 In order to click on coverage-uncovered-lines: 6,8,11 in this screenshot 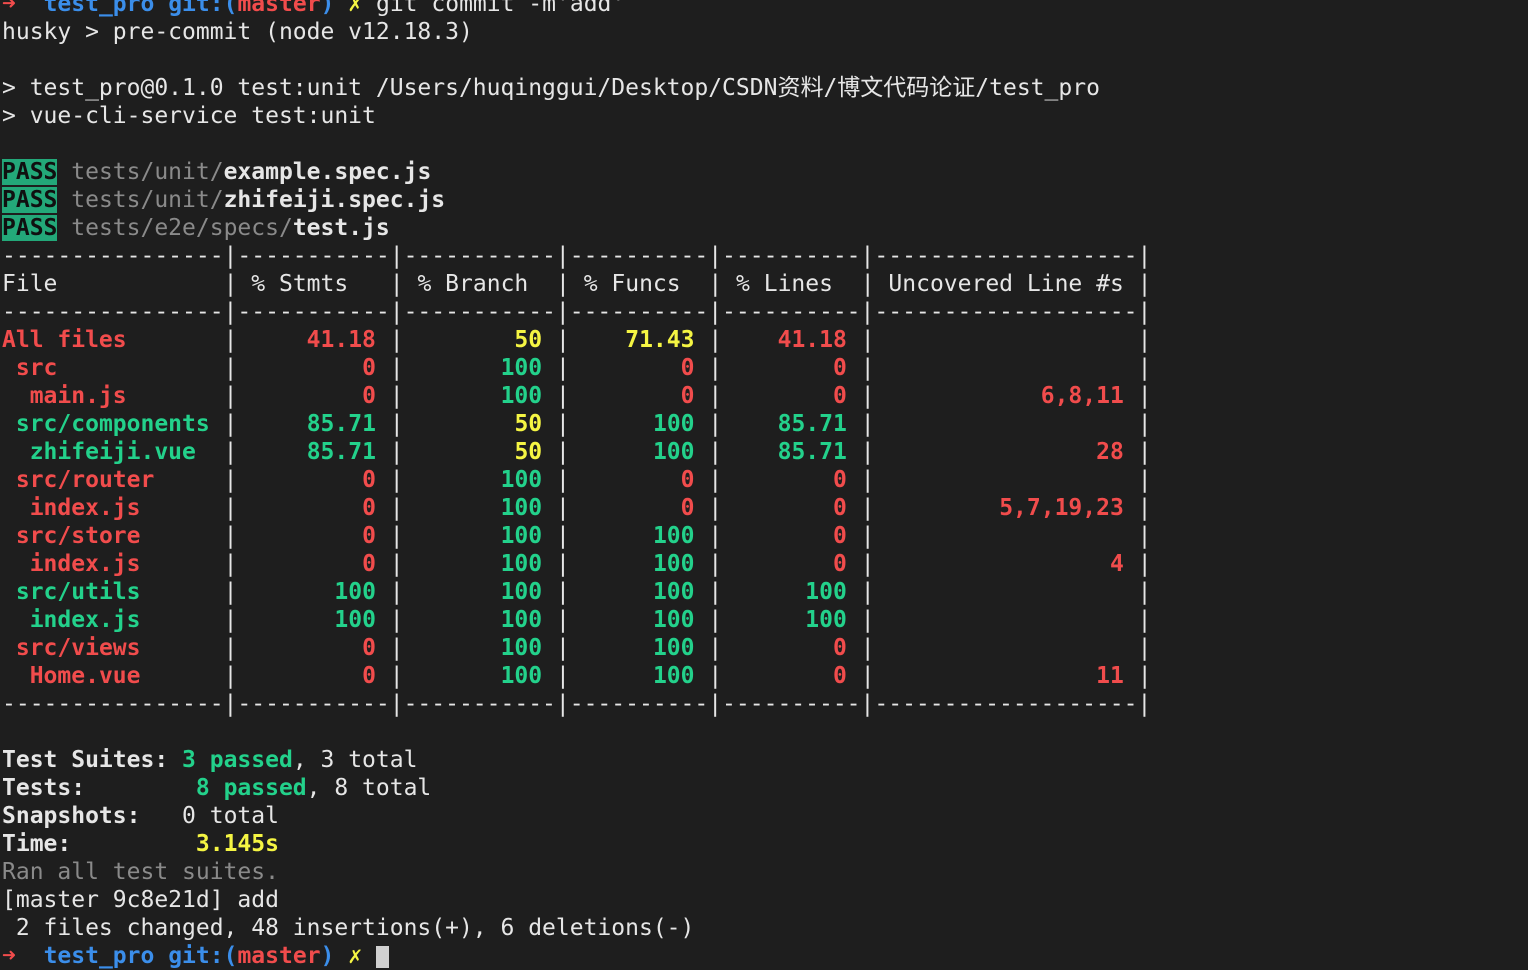, I will do `click(1082, 396)`.